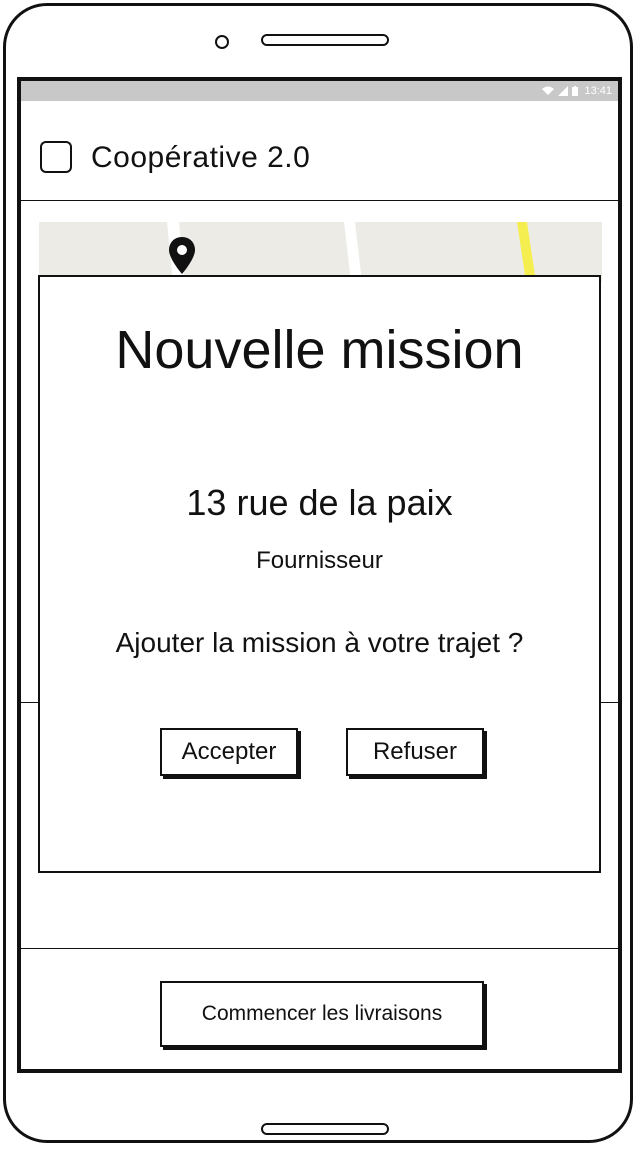 The width and height of the screenshot is (640, 1150). I want to click on map-roads, so click(351, 252).